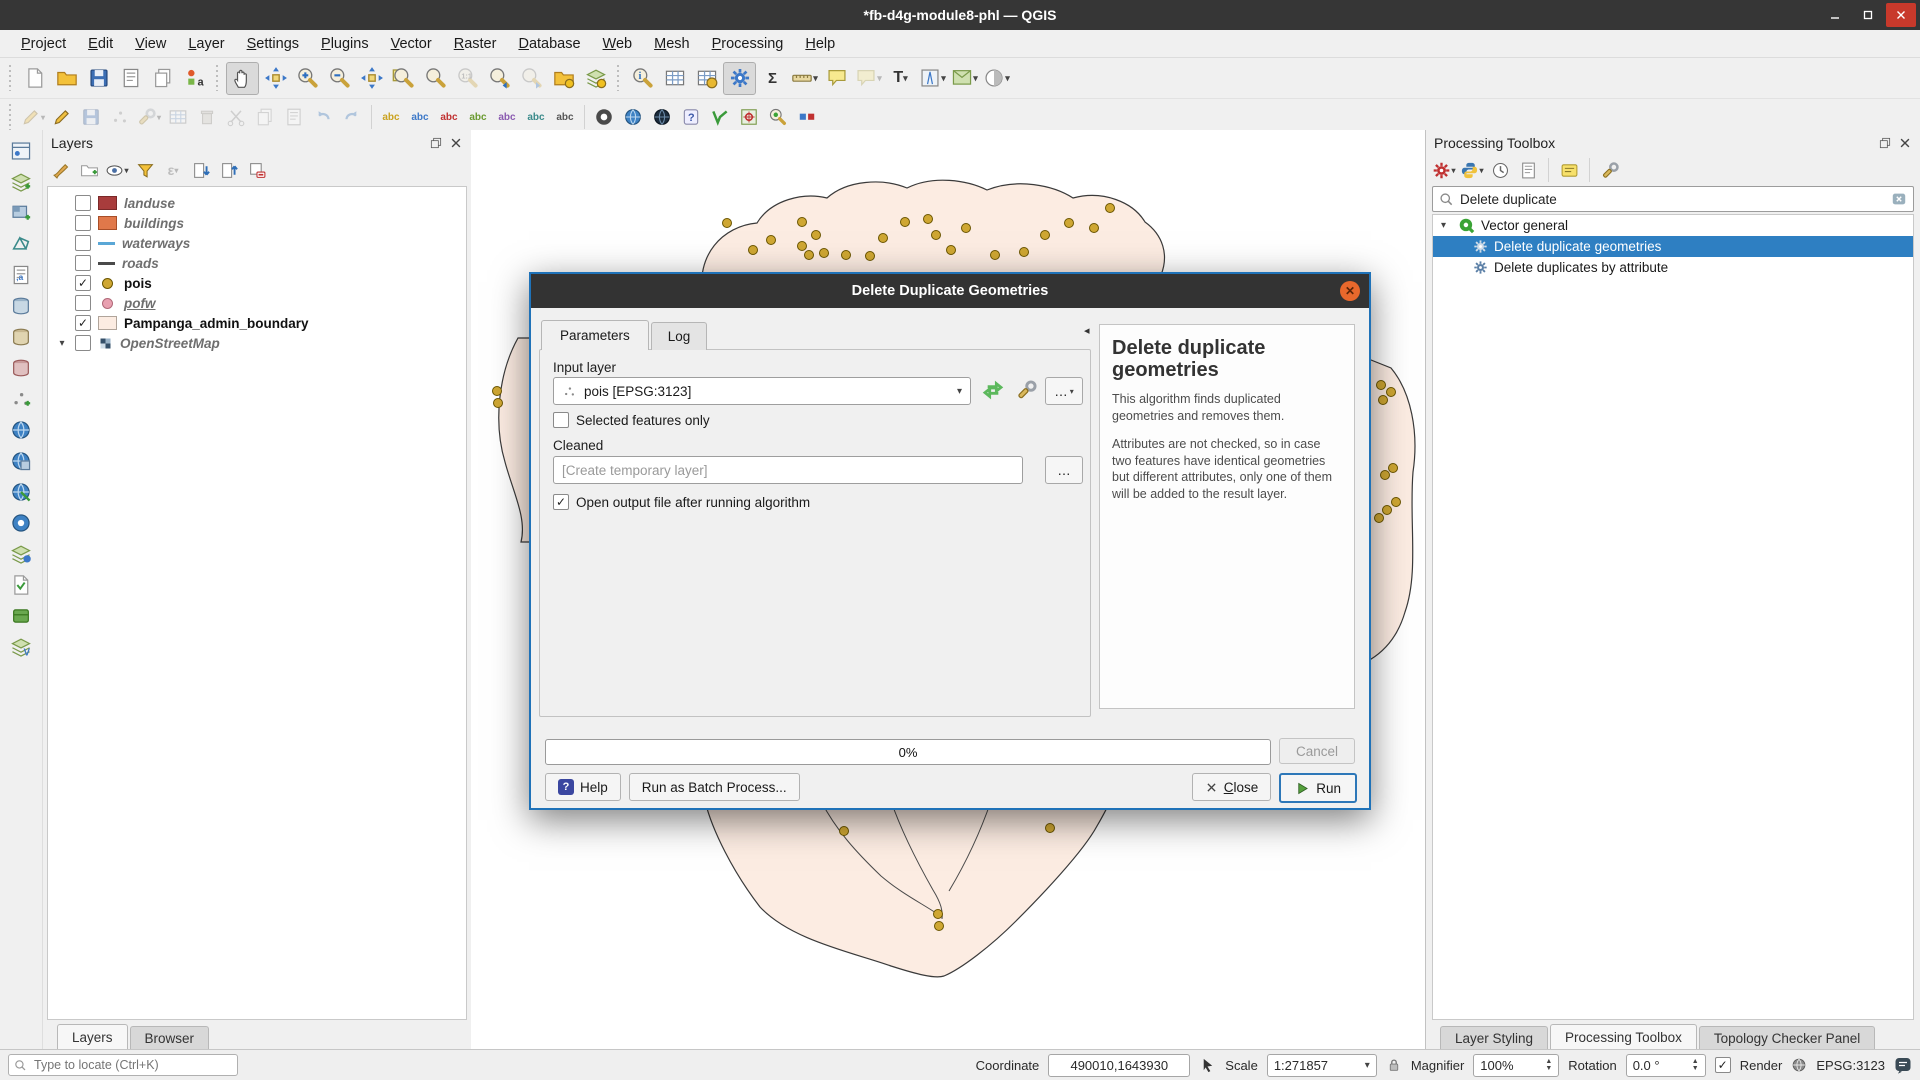 The image size is (1920, 1080). Describe the element at coordinates (662, 117) in the screenshot. I see `metasearch-icon` at that location.